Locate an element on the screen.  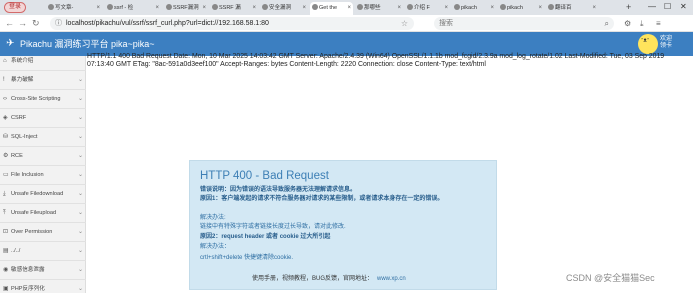
extensions-icon: ⚙ is located at coordinates (627, 23).